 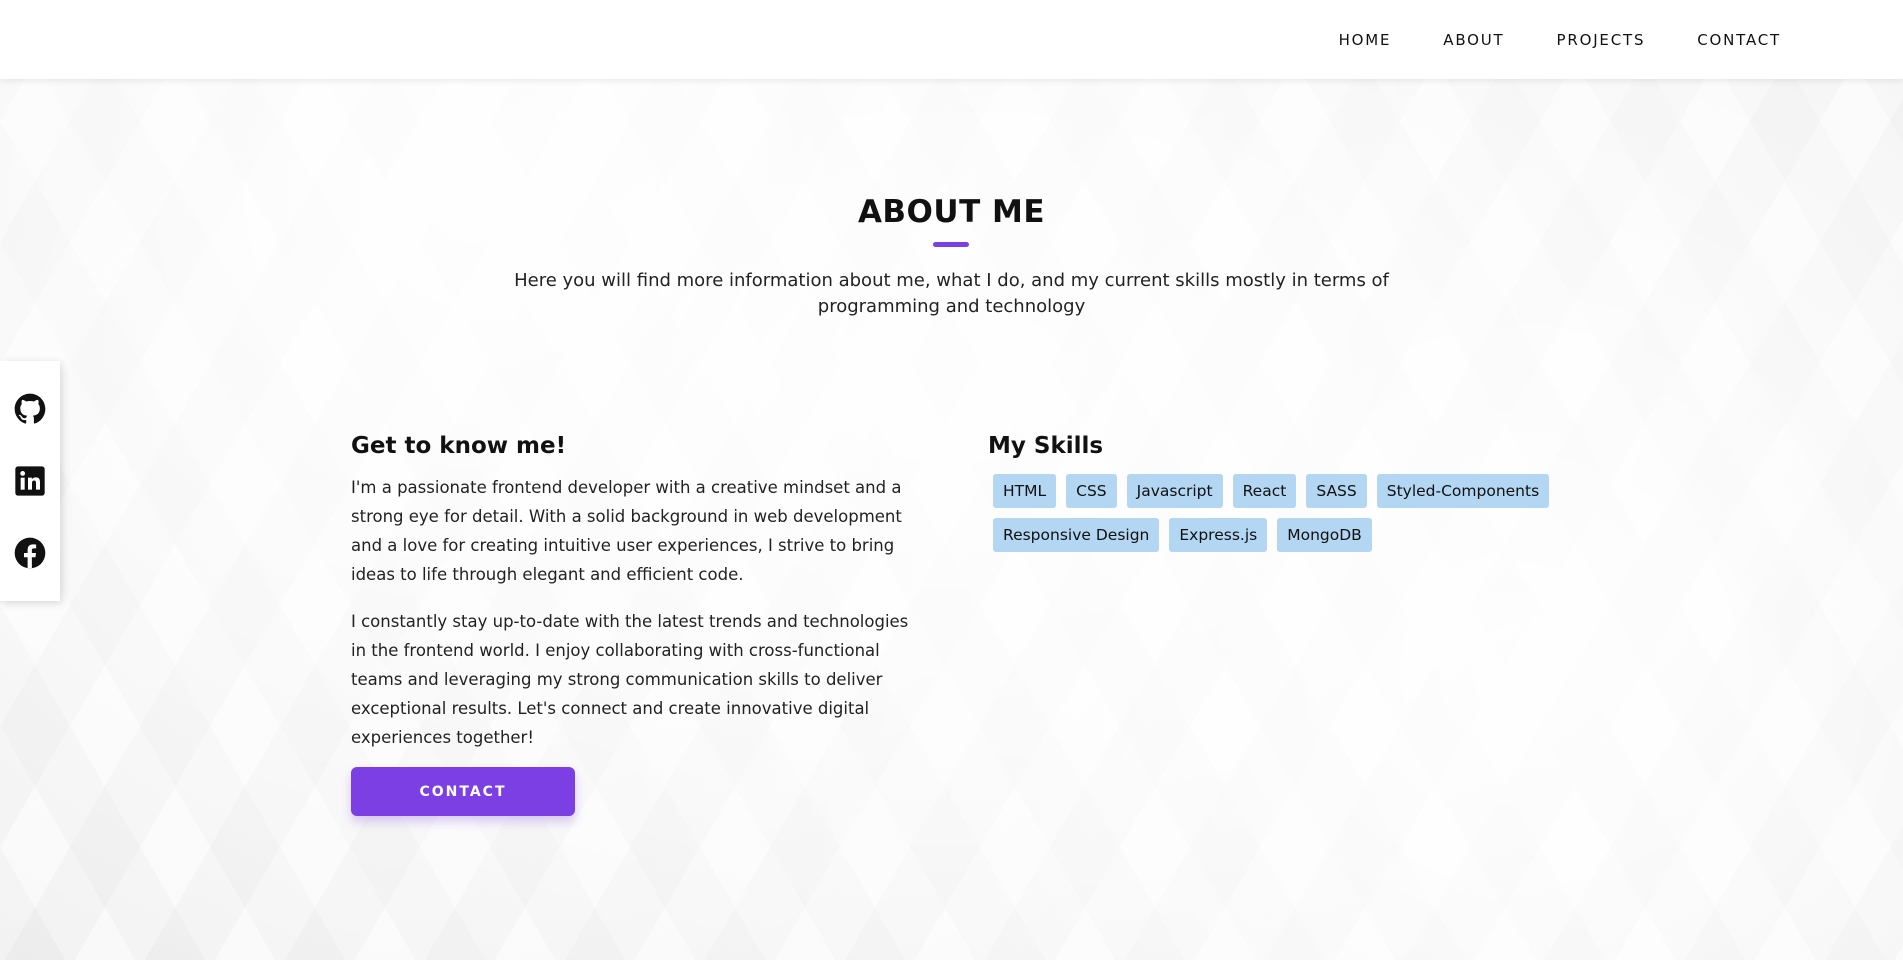 I want to click on linkedin-icon, so click(x=30, y=481).